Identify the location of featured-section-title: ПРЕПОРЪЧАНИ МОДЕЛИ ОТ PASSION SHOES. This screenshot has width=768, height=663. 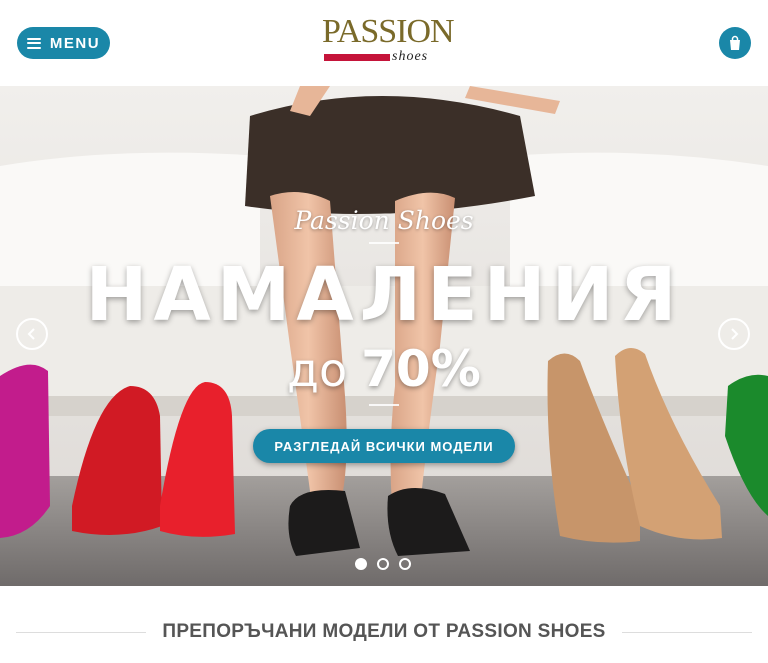
(384, 631).